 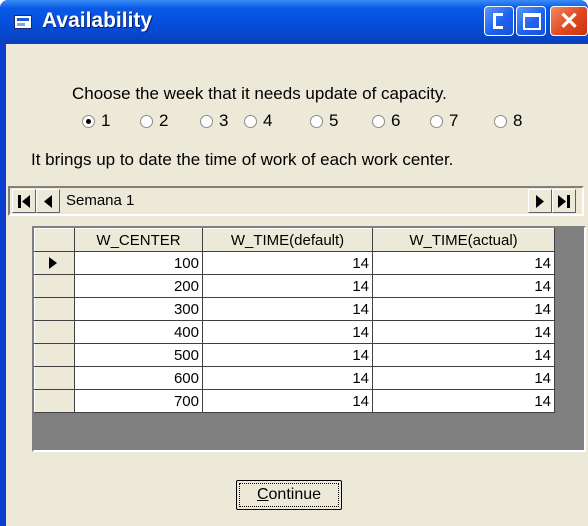 What do you see at coordinates (138, 286) in the screenshot?
I see `cell-w-center: 200` at bounding box center [138, 286].